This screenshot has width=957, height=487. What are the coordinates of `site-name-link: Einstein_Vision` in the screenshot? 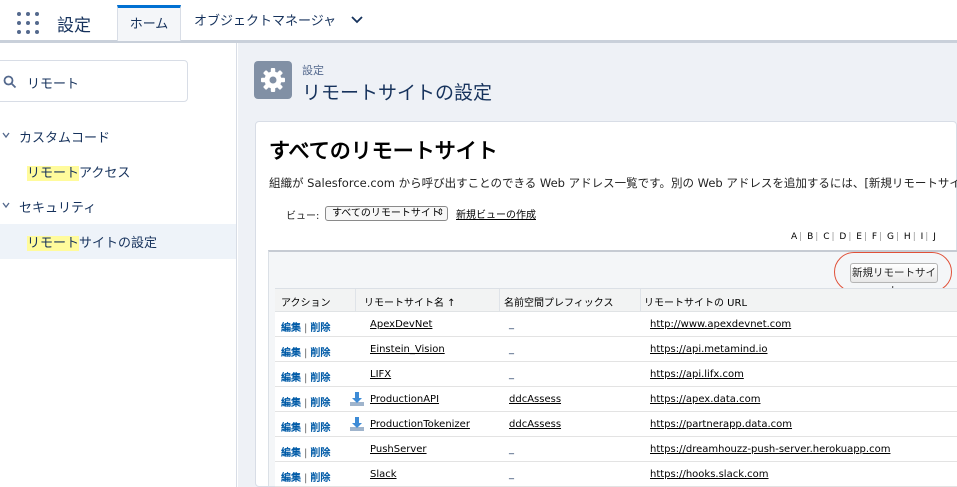 It's located at (407, 349).